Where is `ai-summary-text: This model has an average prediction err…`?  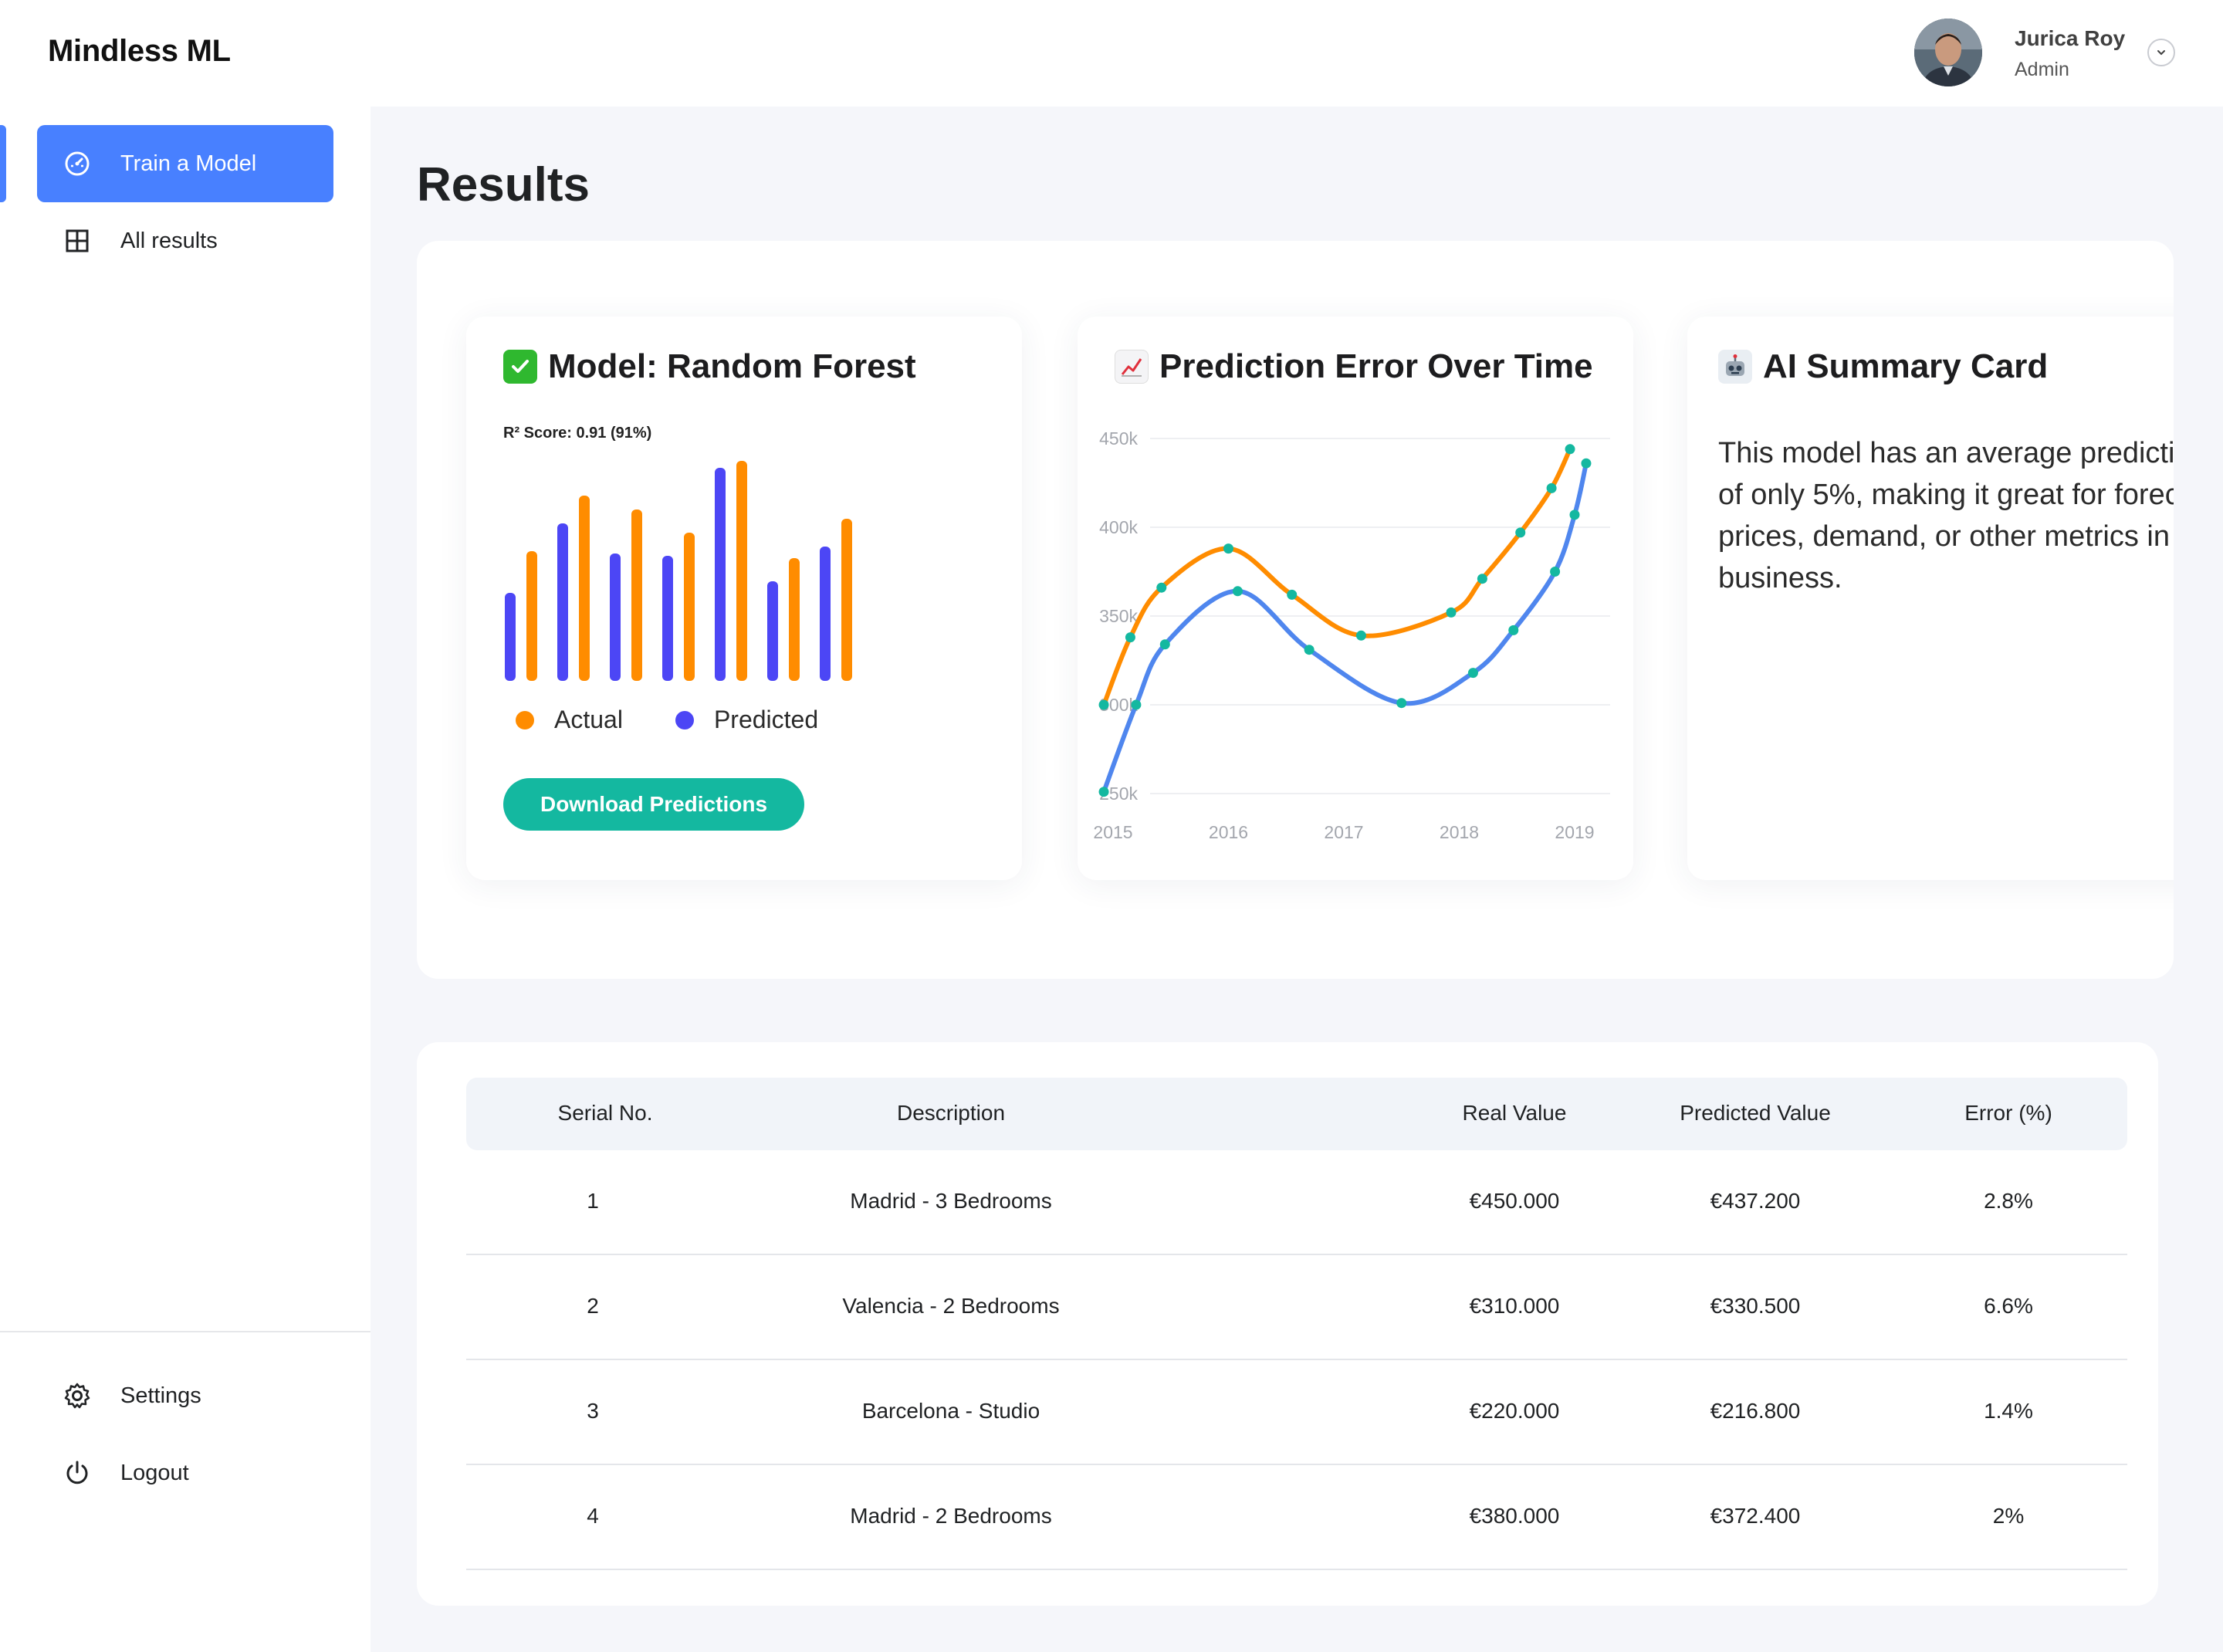
ai-summary-text: This model has an average prediction err… is located at coordinates (1946, 515).